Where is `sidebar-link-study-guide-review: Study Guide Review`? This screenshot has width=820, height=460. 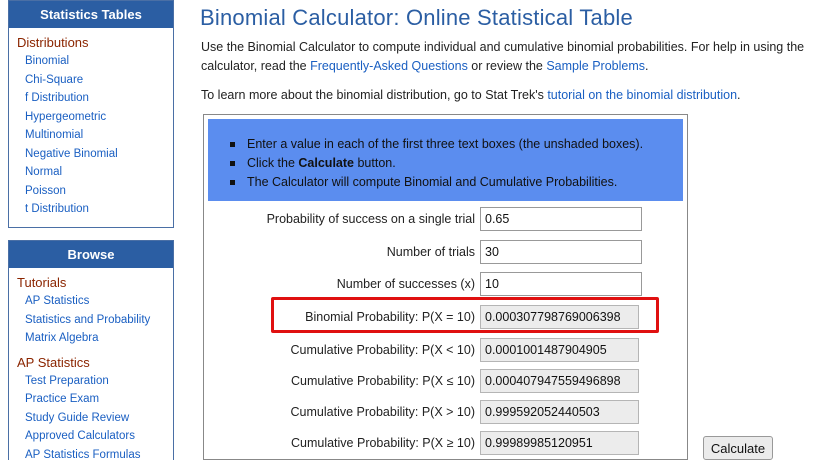 sidebar-link-study-guide-review: Study Guide Review is located at coordinates (95, 418).